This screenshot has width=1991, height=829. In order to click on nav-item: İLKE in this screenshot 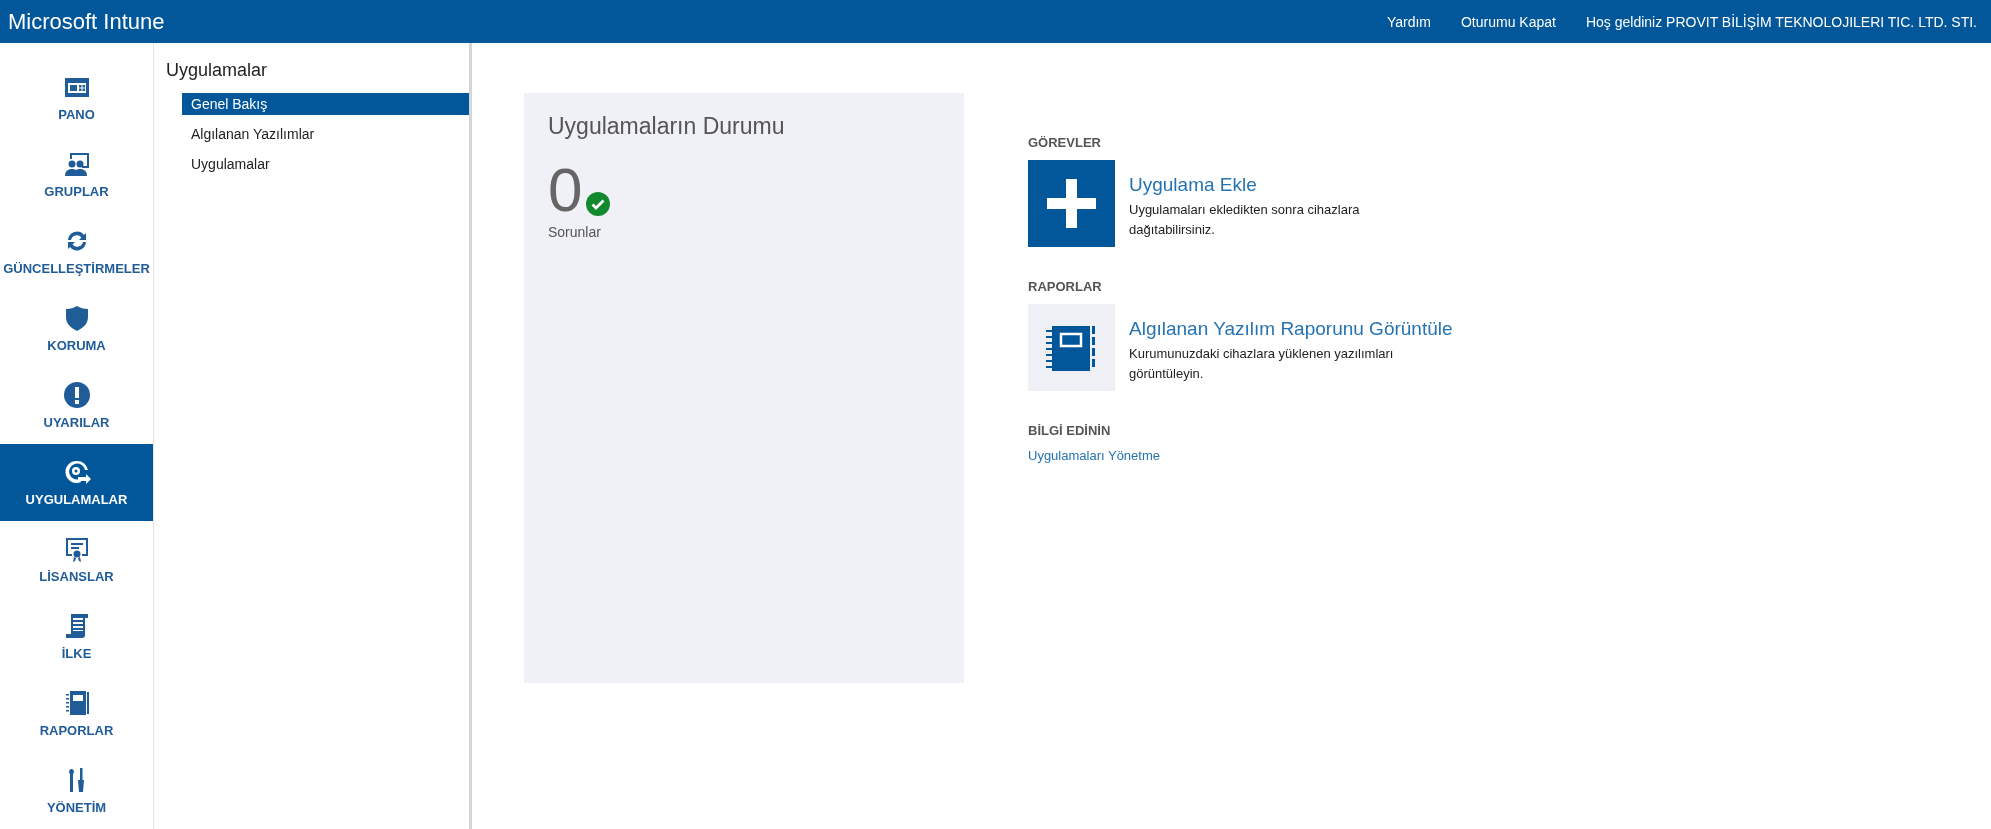, I will do `click(76, 636)`.